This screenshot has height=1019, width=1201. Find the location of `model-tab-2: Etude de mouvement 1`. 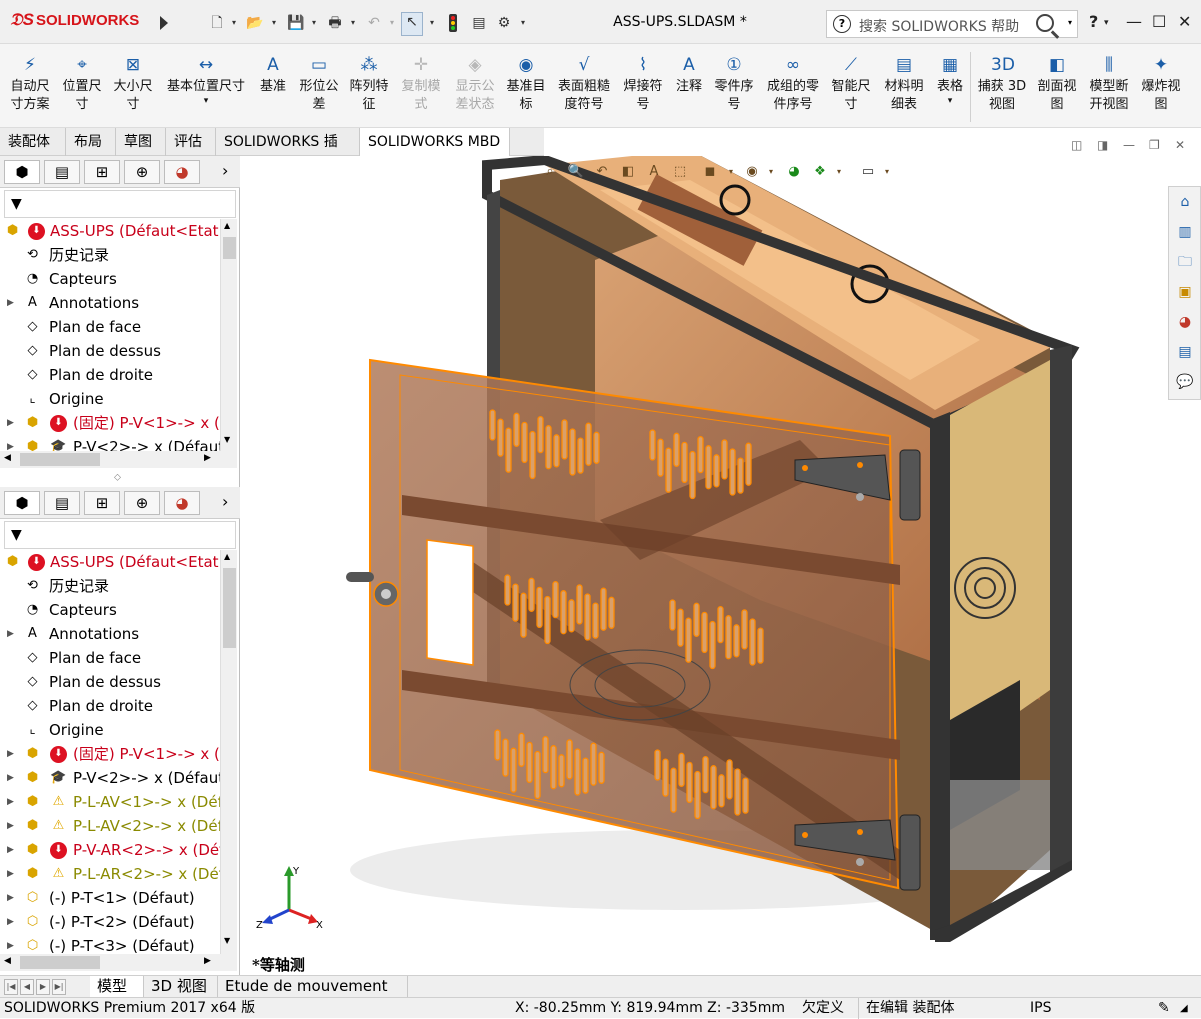

model-tab-2: Etude de mouvement 1 is located at coordinates (313, 996).